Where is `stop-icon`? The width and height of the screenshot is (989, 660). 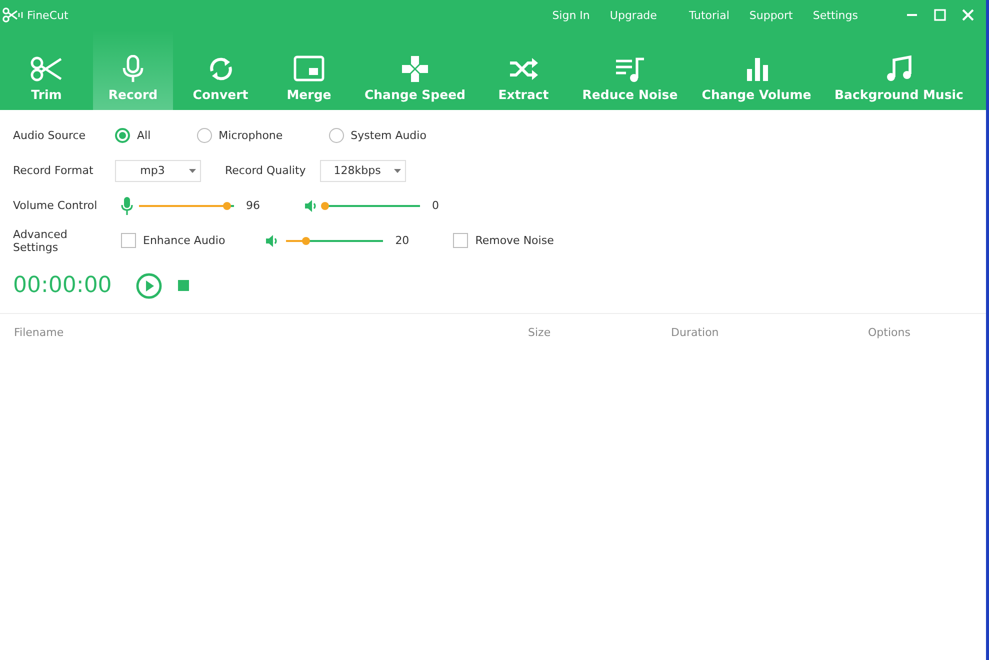
stop-icon is located at coordinates (183, 285).